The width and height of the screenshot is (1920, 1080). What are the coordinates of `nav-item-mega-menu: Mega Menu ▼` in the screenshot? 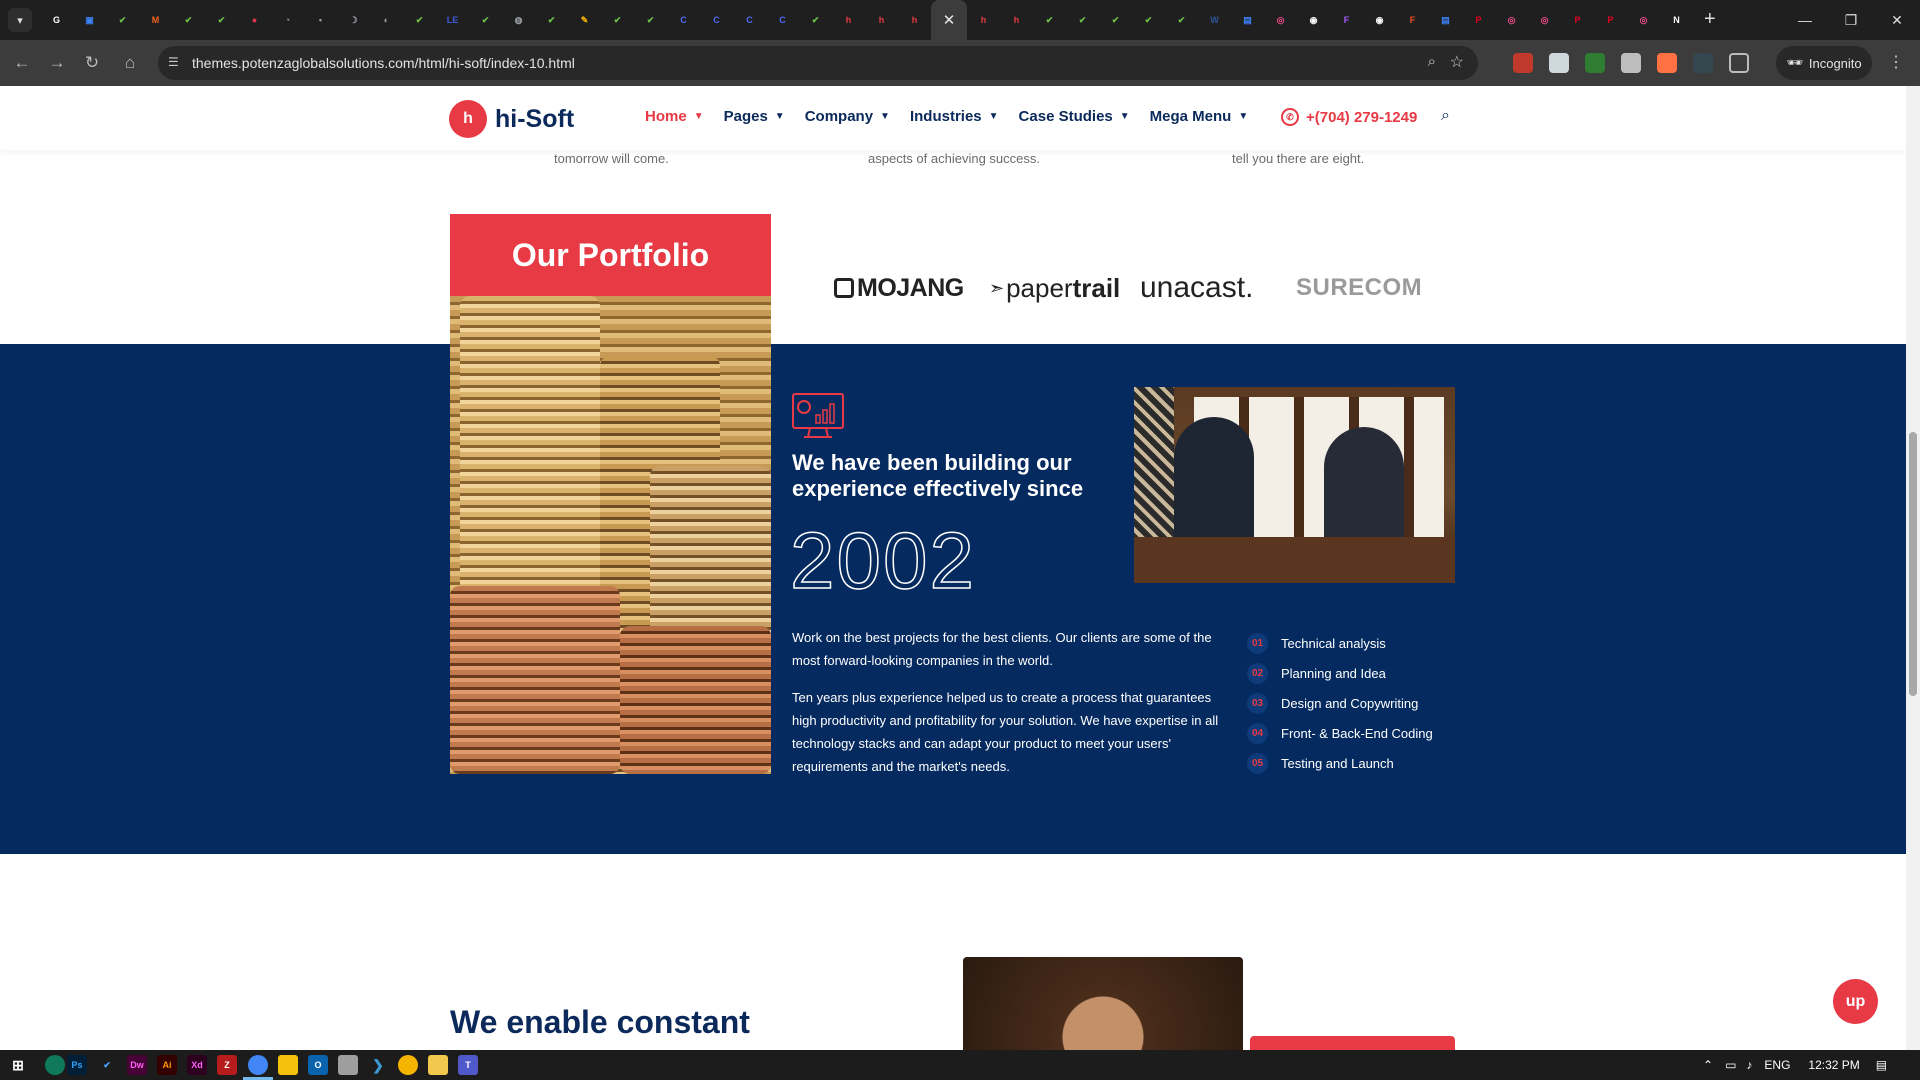 It's located at (1199, 116).